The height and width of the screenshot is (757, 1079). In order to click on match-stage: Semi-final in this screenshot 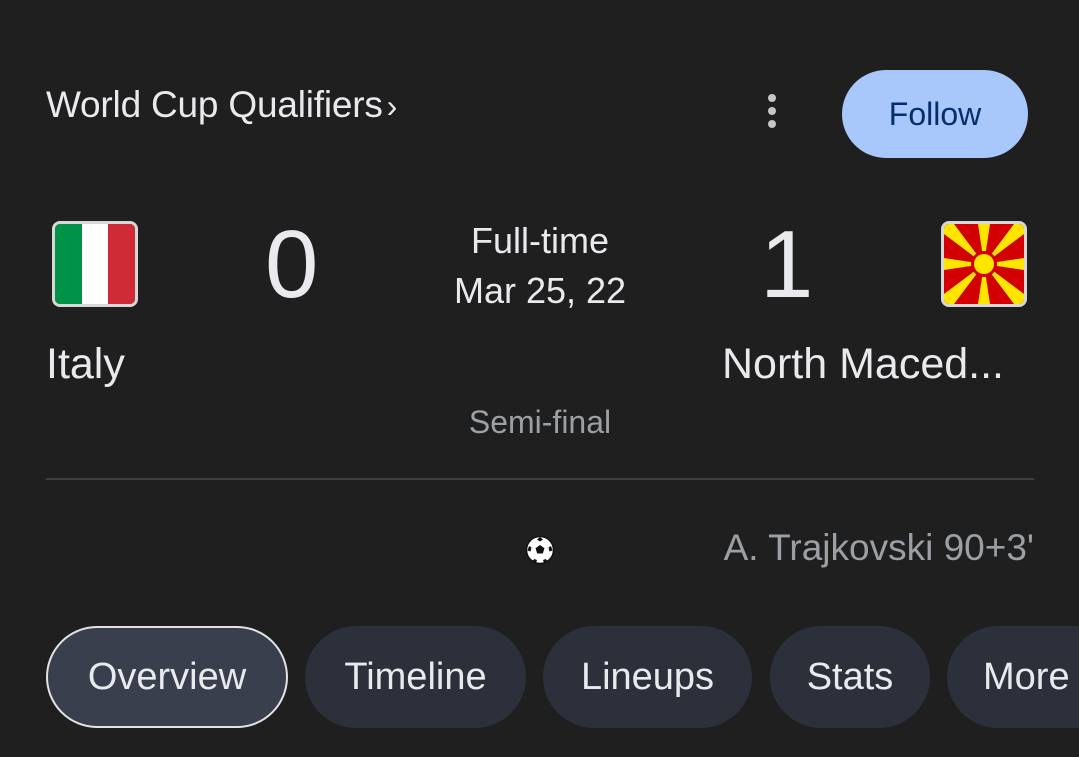, I will do `click(540, 422)`.